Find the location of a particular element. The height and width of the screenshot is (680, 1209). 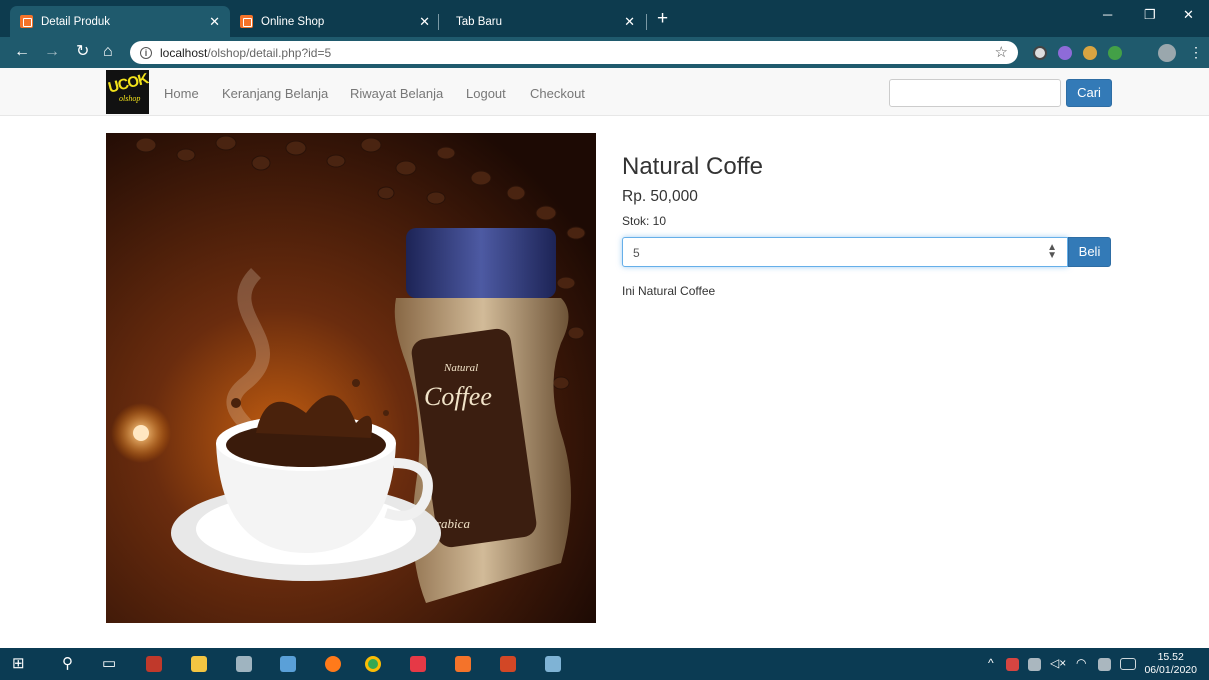

search-input is located at coordinates (975, 93).